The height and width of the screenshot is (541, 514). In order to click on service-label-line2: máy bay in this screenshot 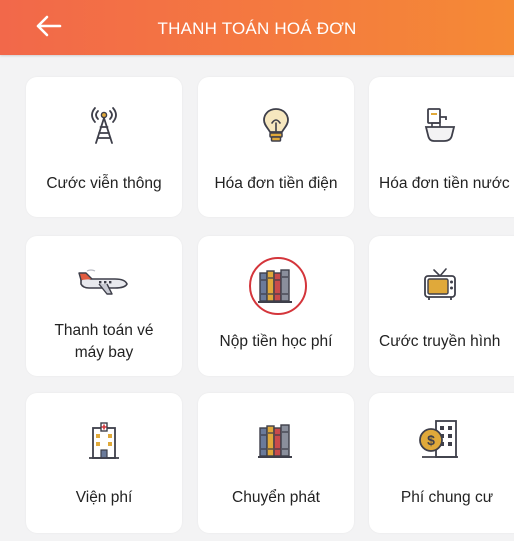, I will do `click(104, 352)`.